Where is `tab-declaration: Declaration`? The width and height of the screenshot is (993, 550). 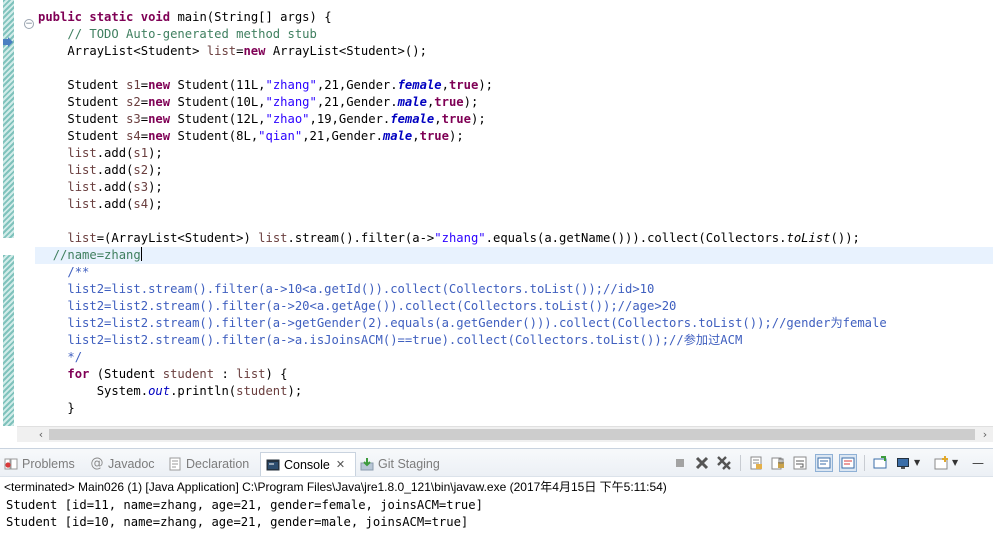
tab-declaration: Declaration is located at coordinates (213, 464).